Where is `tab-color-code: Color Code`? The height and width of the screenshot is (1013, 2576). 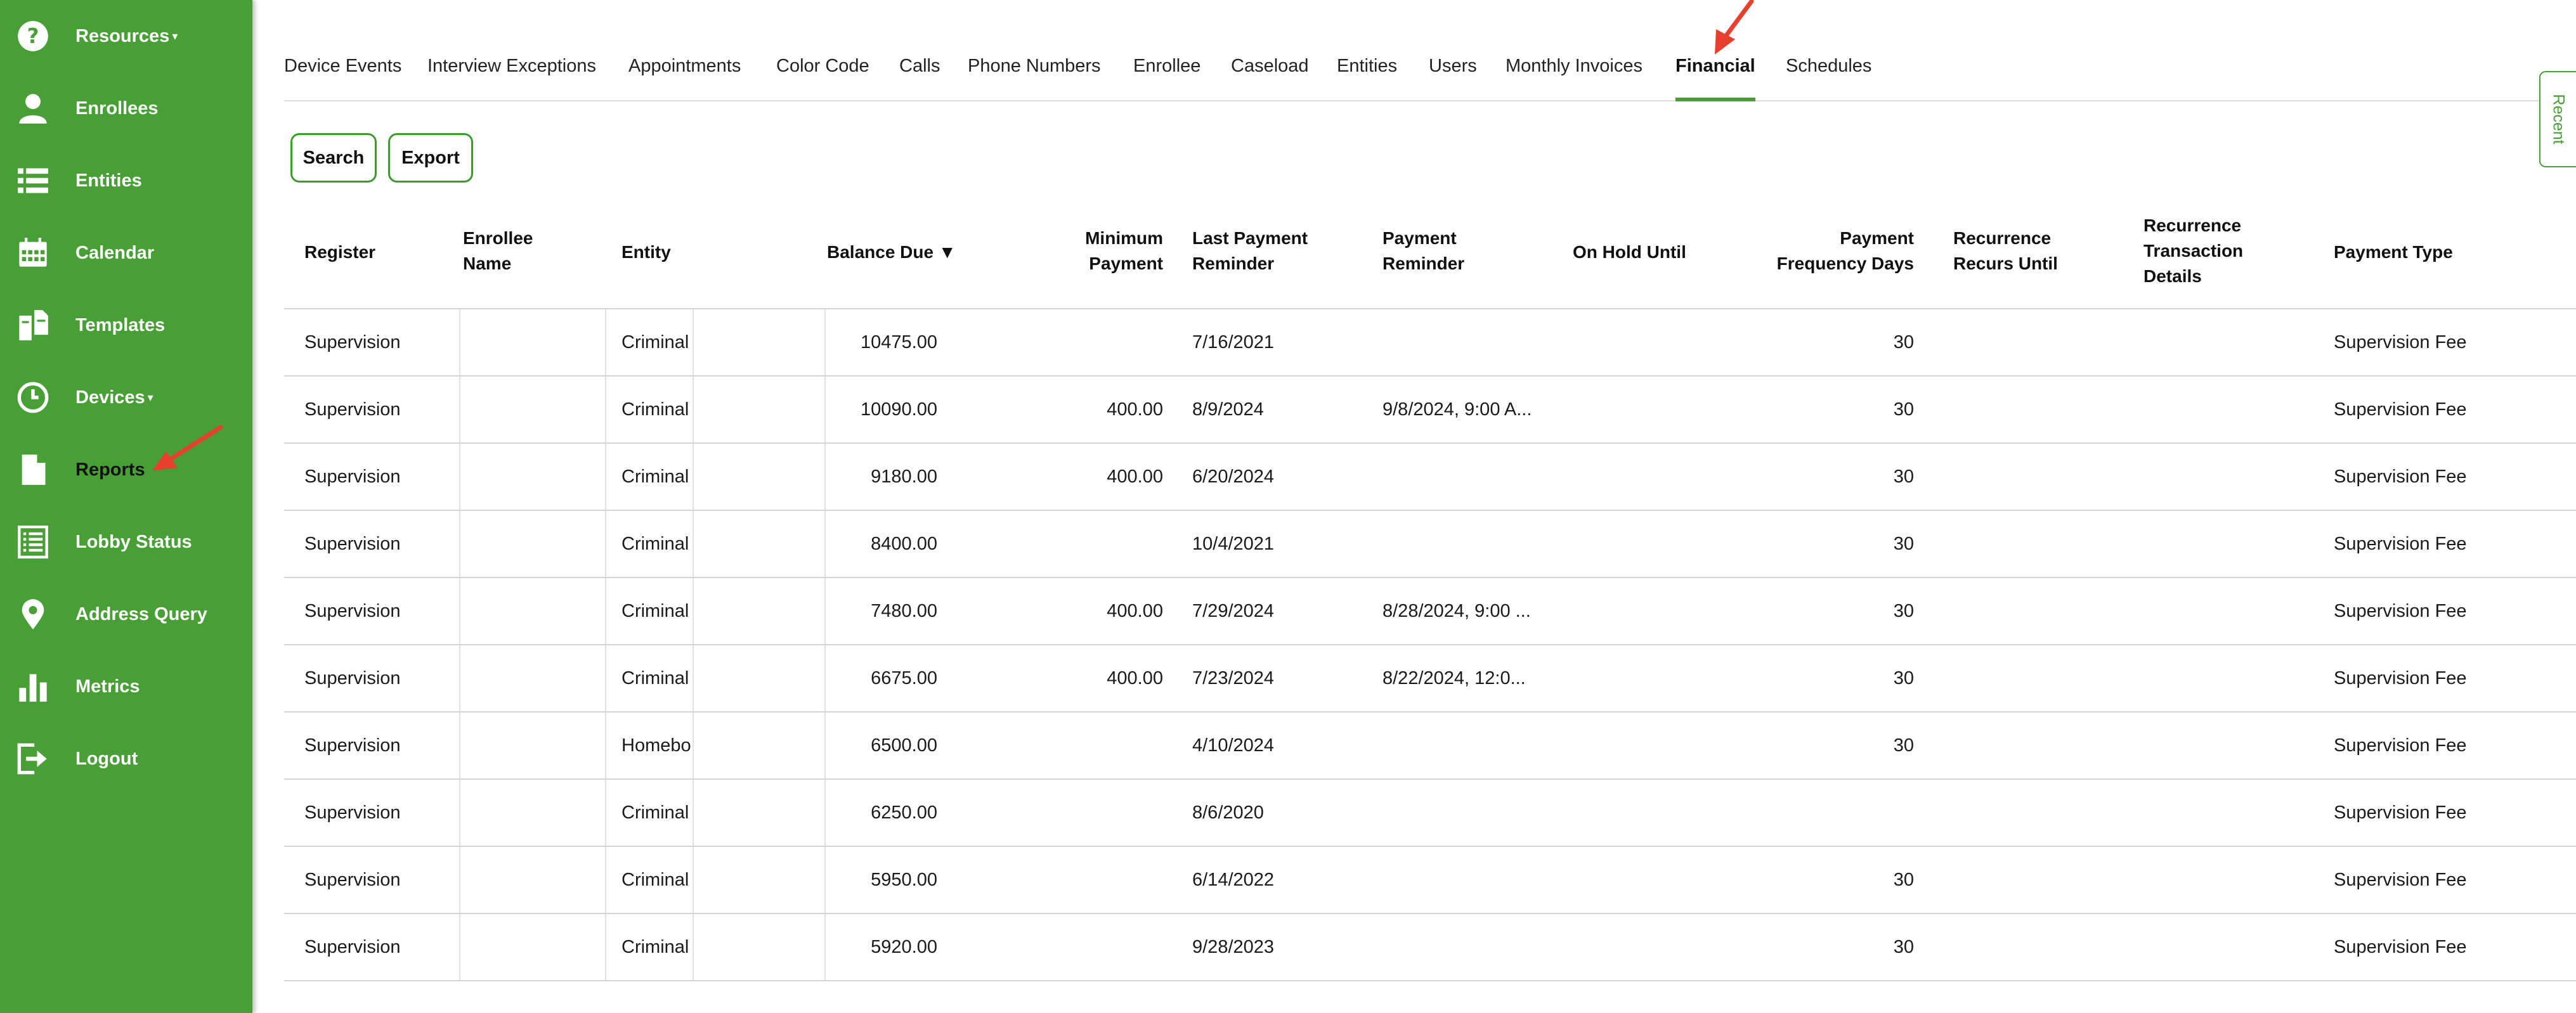
tab-color-code: Color Code is located at coordinates (823, 66).